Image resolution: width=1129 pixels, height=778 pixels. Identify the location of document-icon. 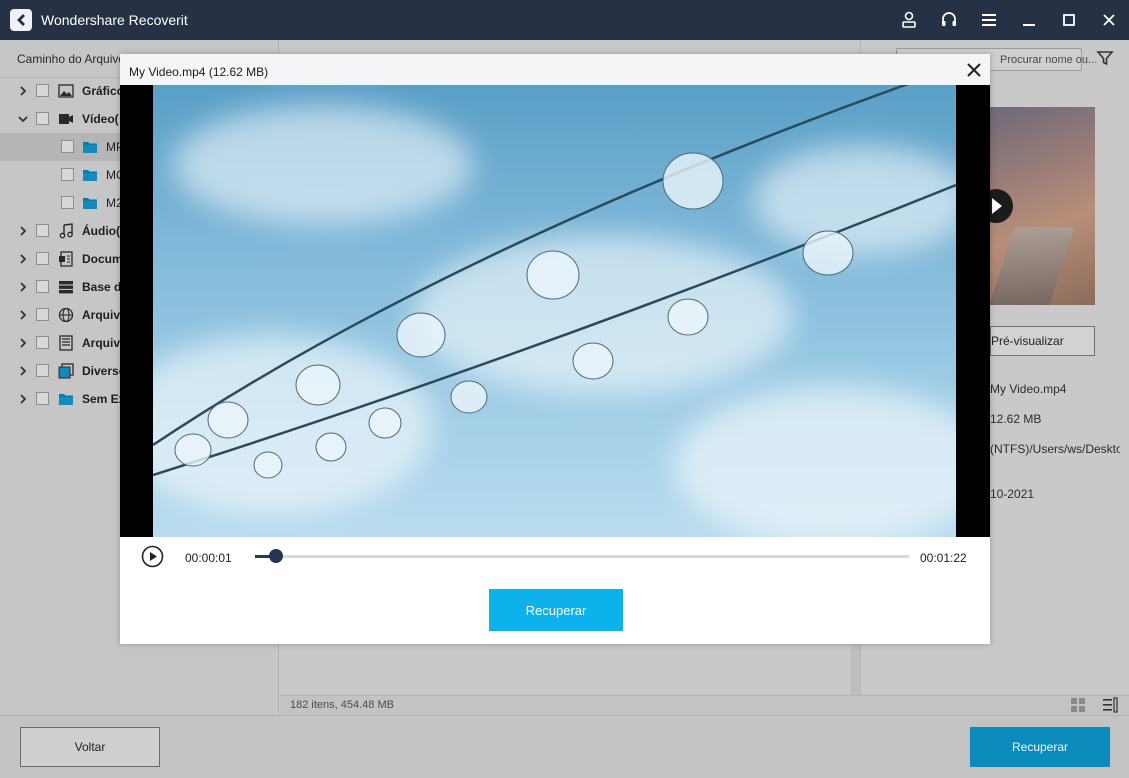
(66, 259).